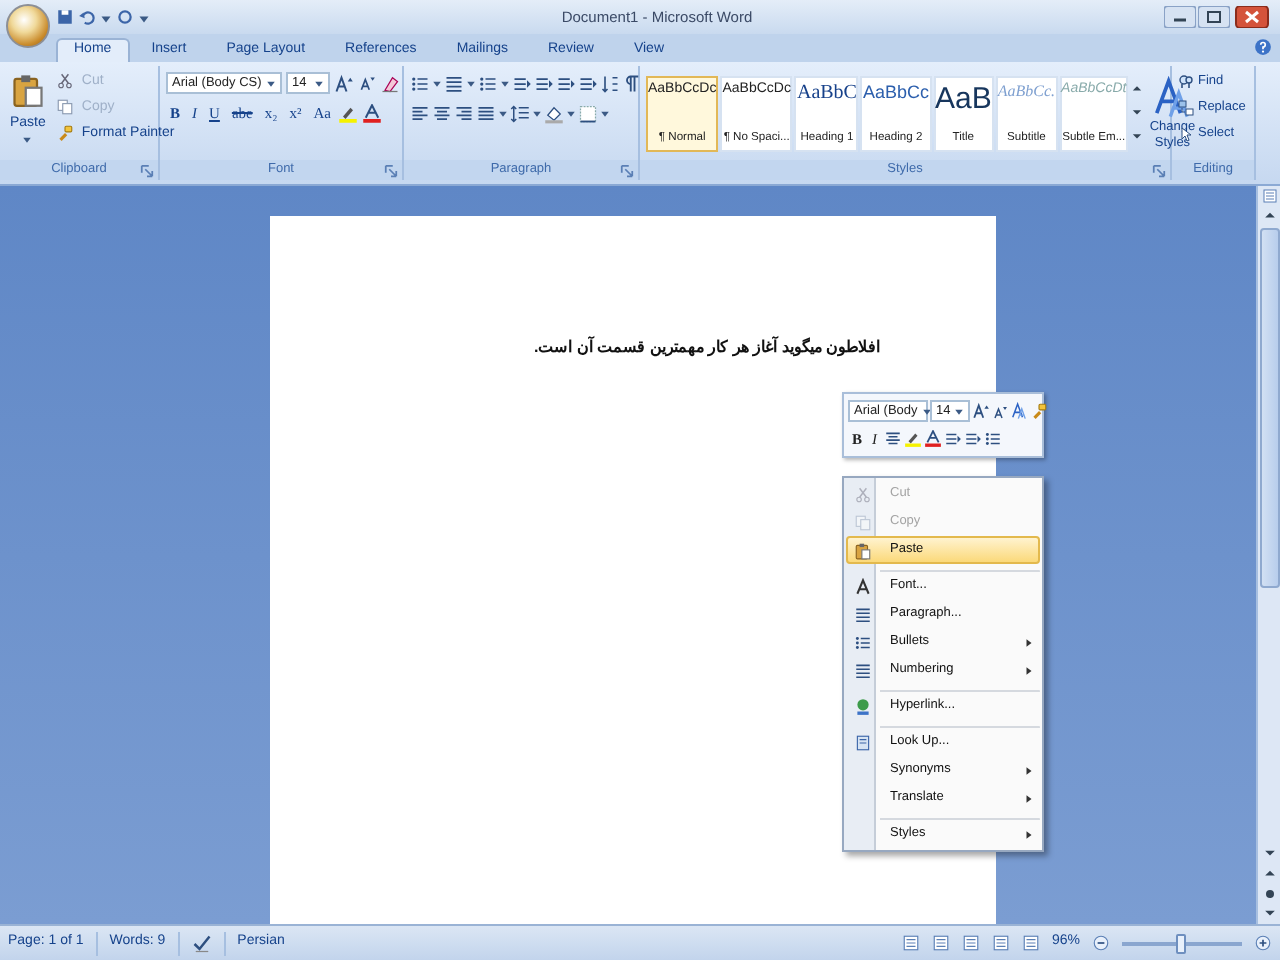 The image size is (1280, 960). I want to click on document-text: افلاطون میگوید آغاز هر کار مهمترین قسمت آن است., so click(706, 348).